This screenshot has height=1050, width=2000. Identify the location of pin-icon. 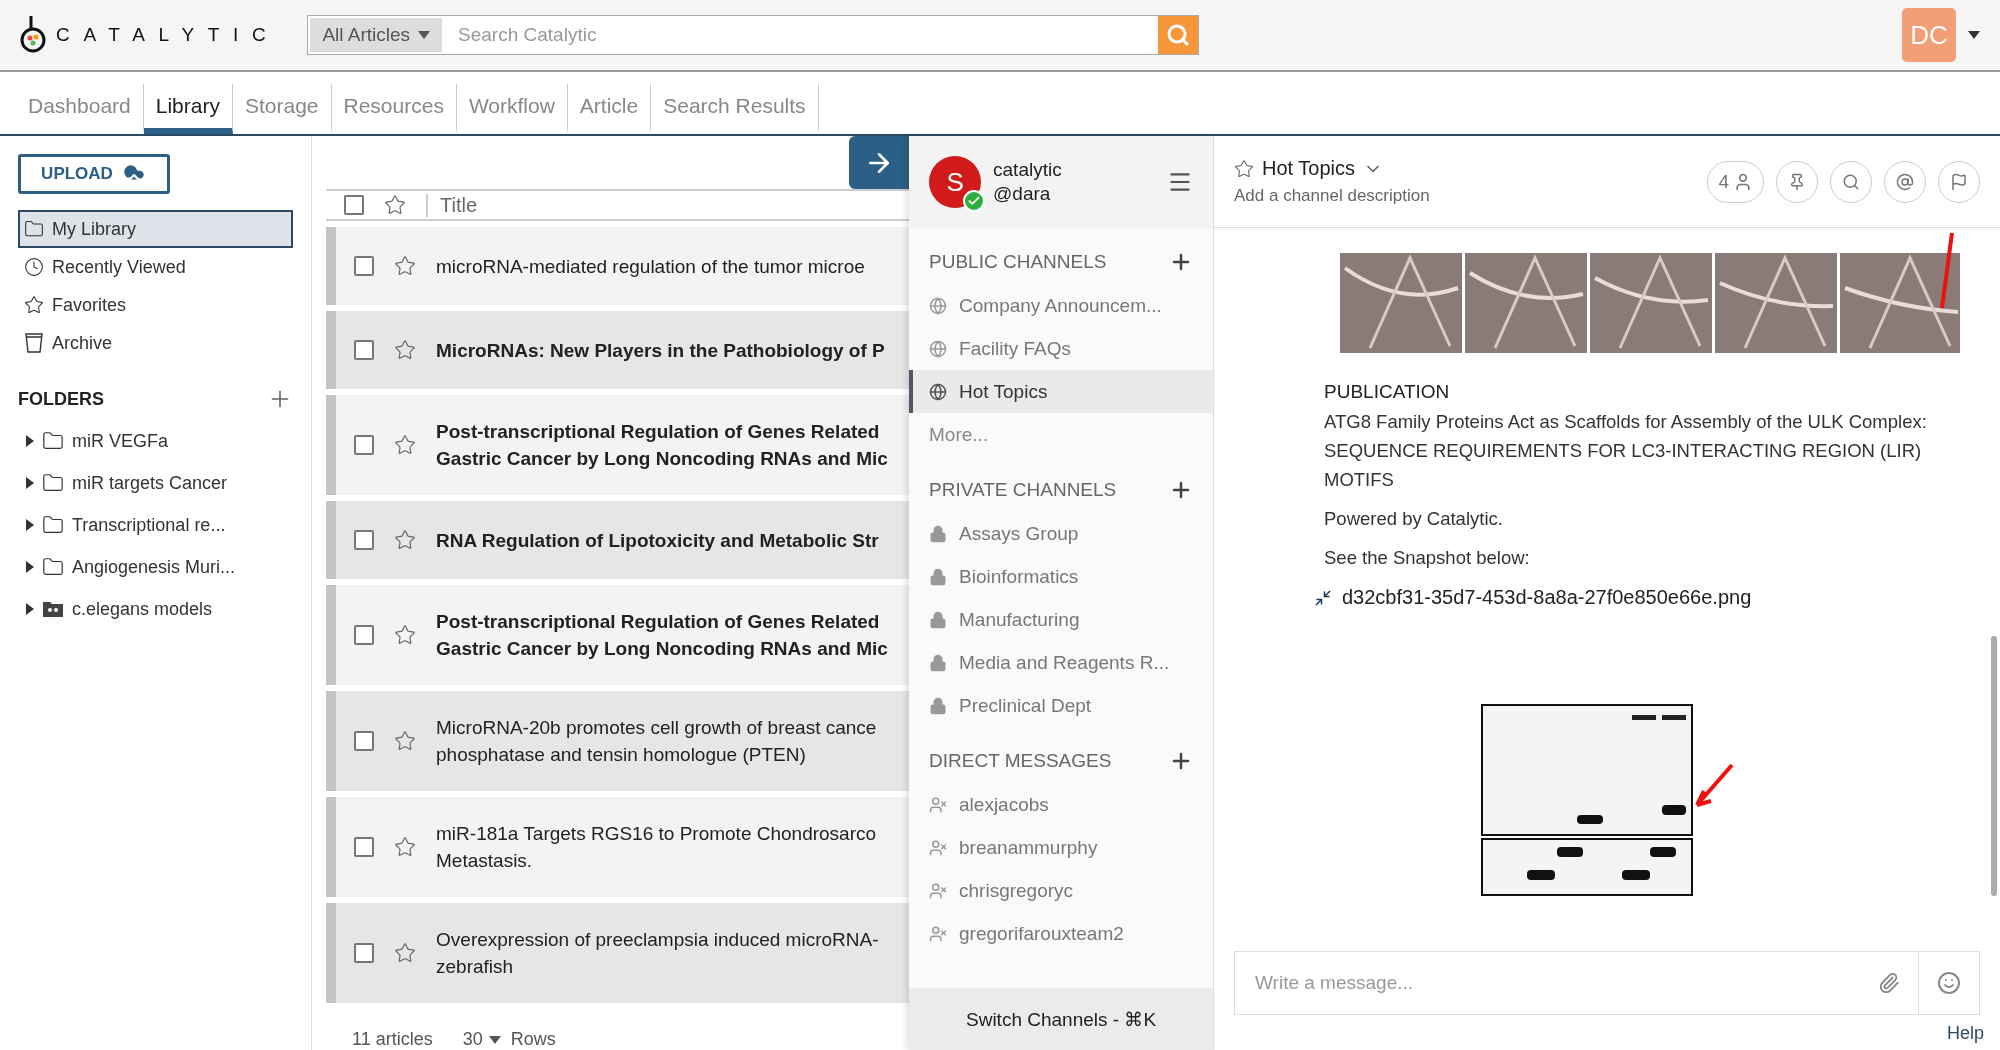
(1797, 181).